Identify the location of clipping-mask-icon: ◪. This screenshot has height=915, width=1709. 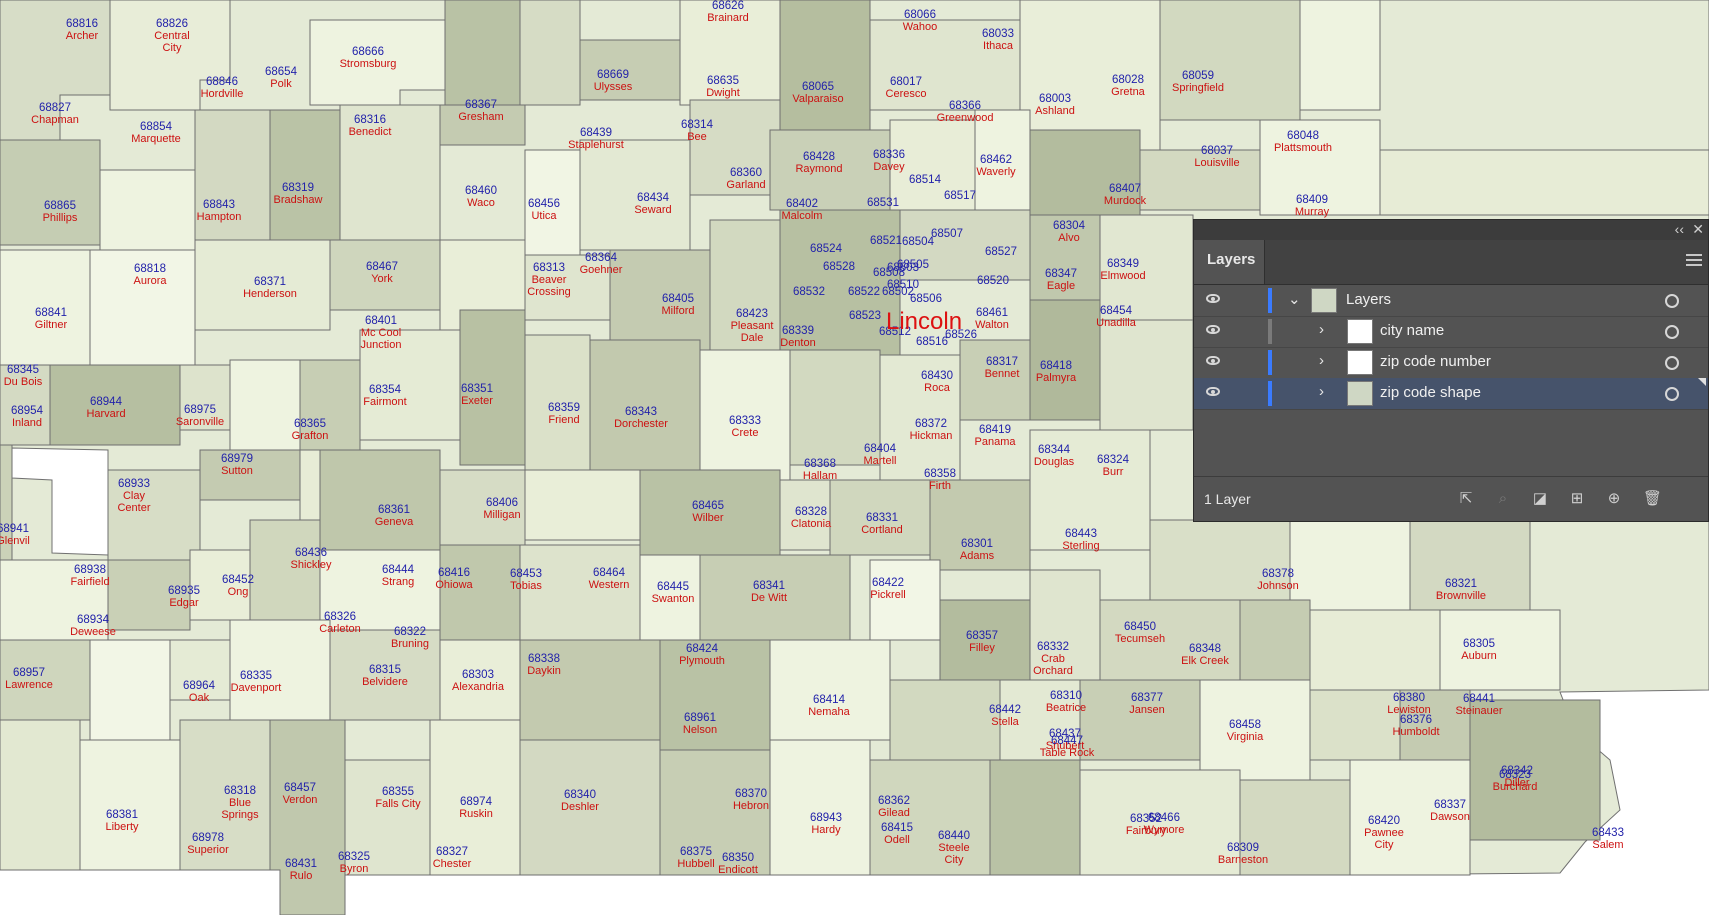
(1540, 499).